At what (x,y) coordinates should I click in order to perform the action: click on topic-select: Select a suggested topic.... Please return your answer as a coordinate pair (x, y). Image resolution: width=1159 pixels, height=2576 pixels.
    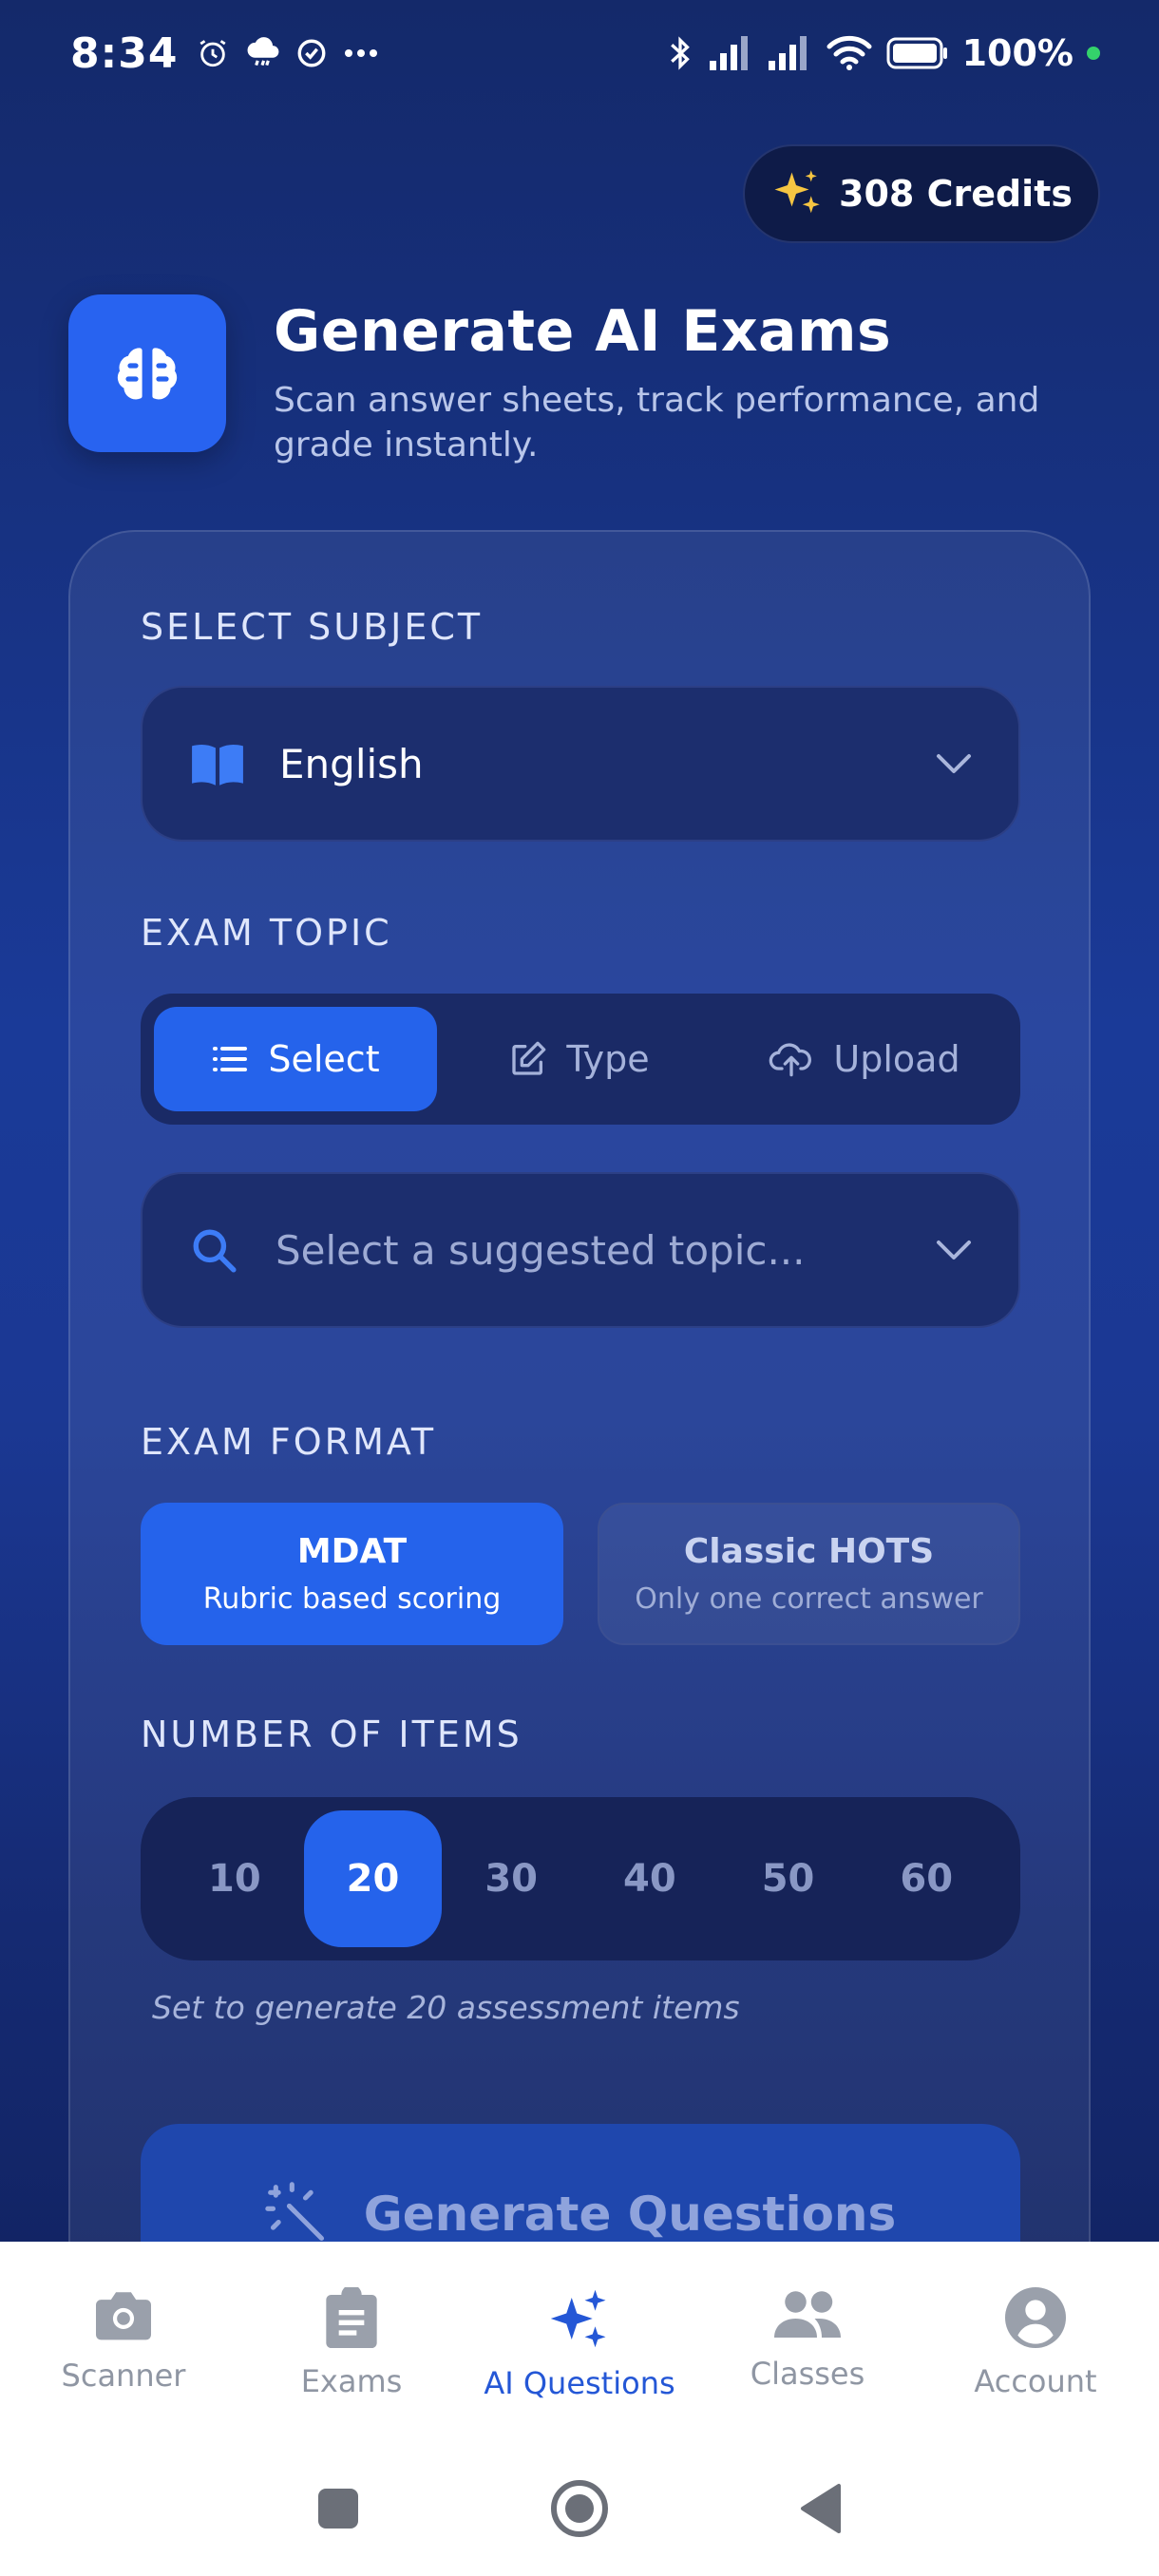
    Looking at the image, I should click on (580, 1250).